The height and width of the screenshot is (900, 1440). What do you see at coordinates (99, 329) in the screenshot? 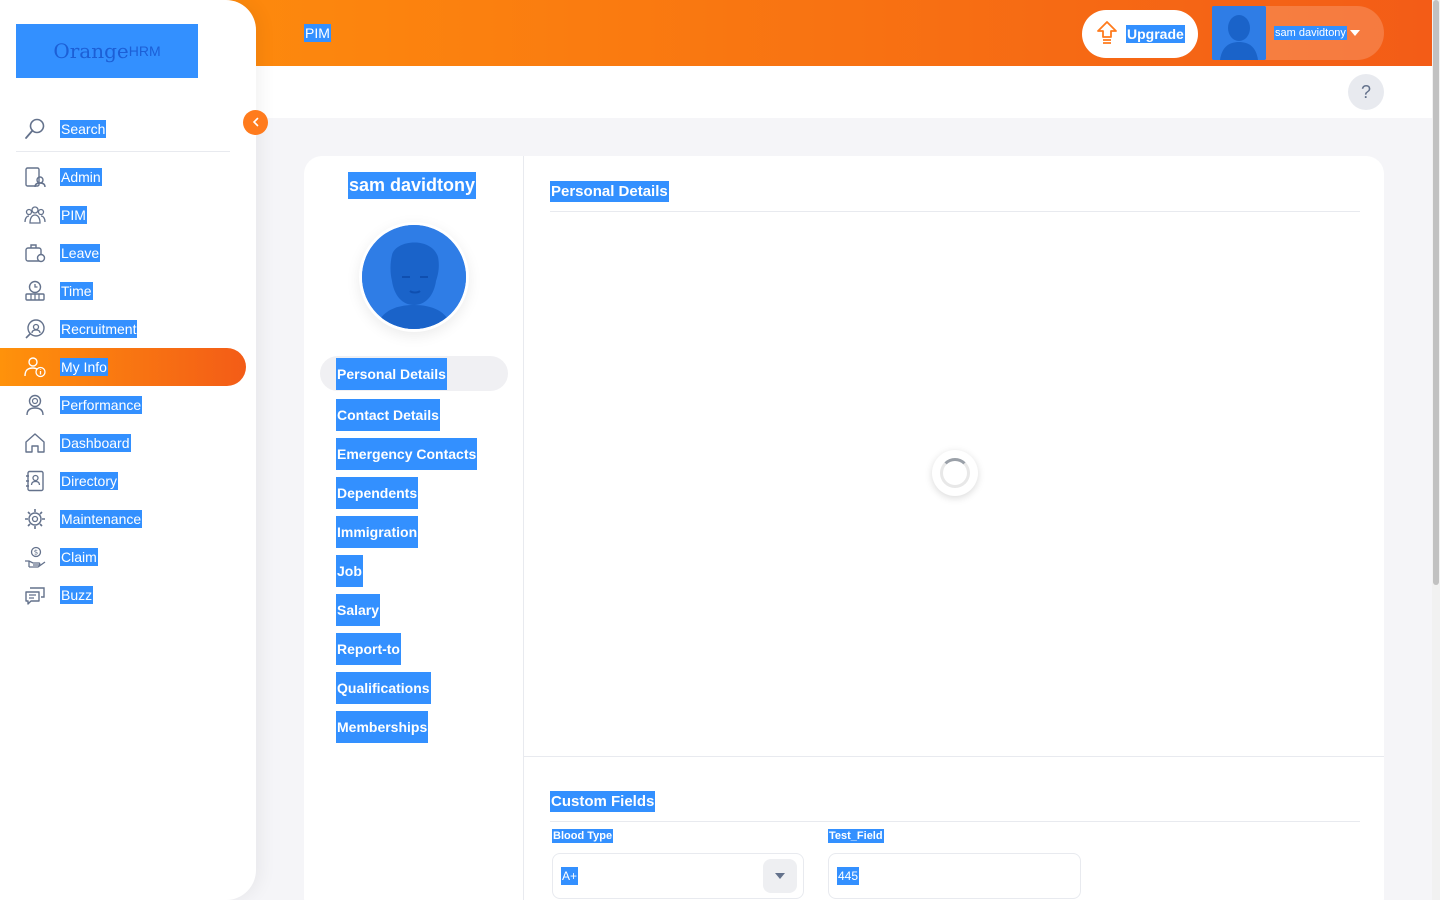
I see `sidebar-item-label: Recruitment` at bounding box center [99, 329].